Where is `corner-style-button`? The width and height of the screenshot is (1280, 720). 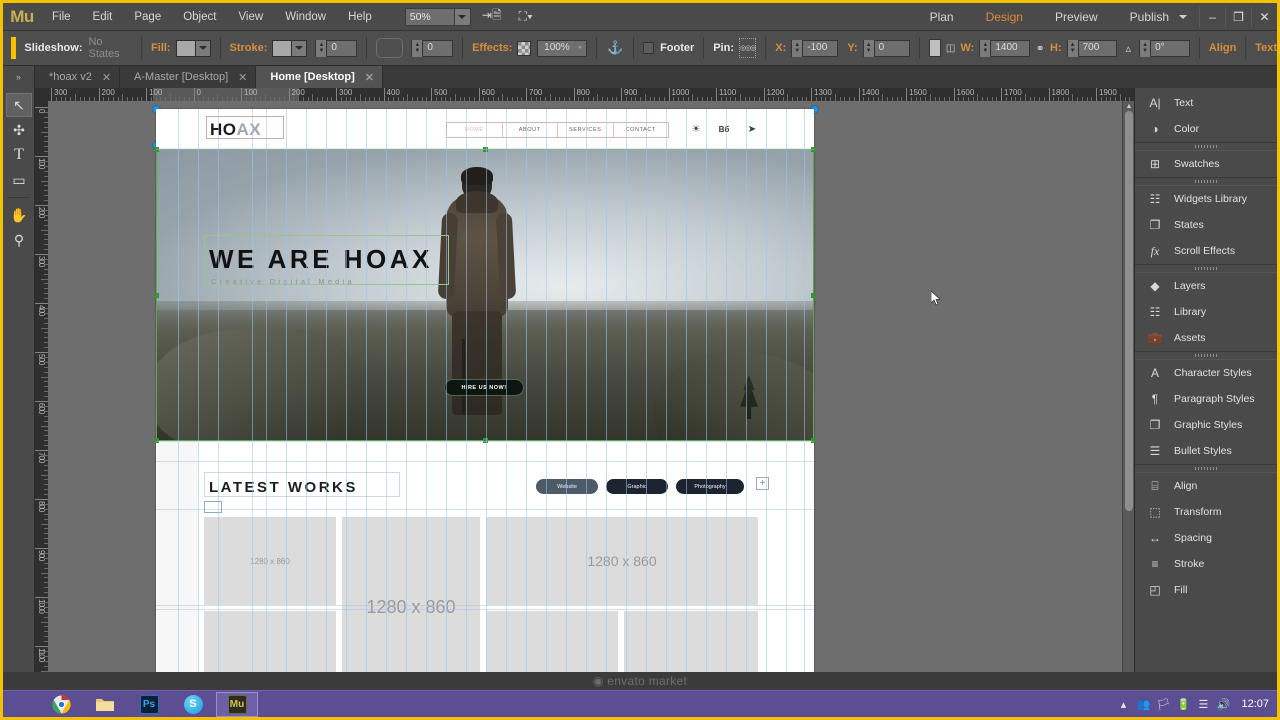
corner-style-button is located at coordinates (390, 48).